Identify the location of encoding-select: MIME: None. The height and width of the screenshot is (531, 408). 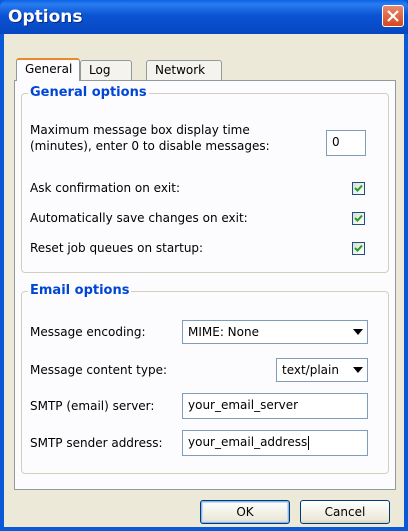
(275, 332).